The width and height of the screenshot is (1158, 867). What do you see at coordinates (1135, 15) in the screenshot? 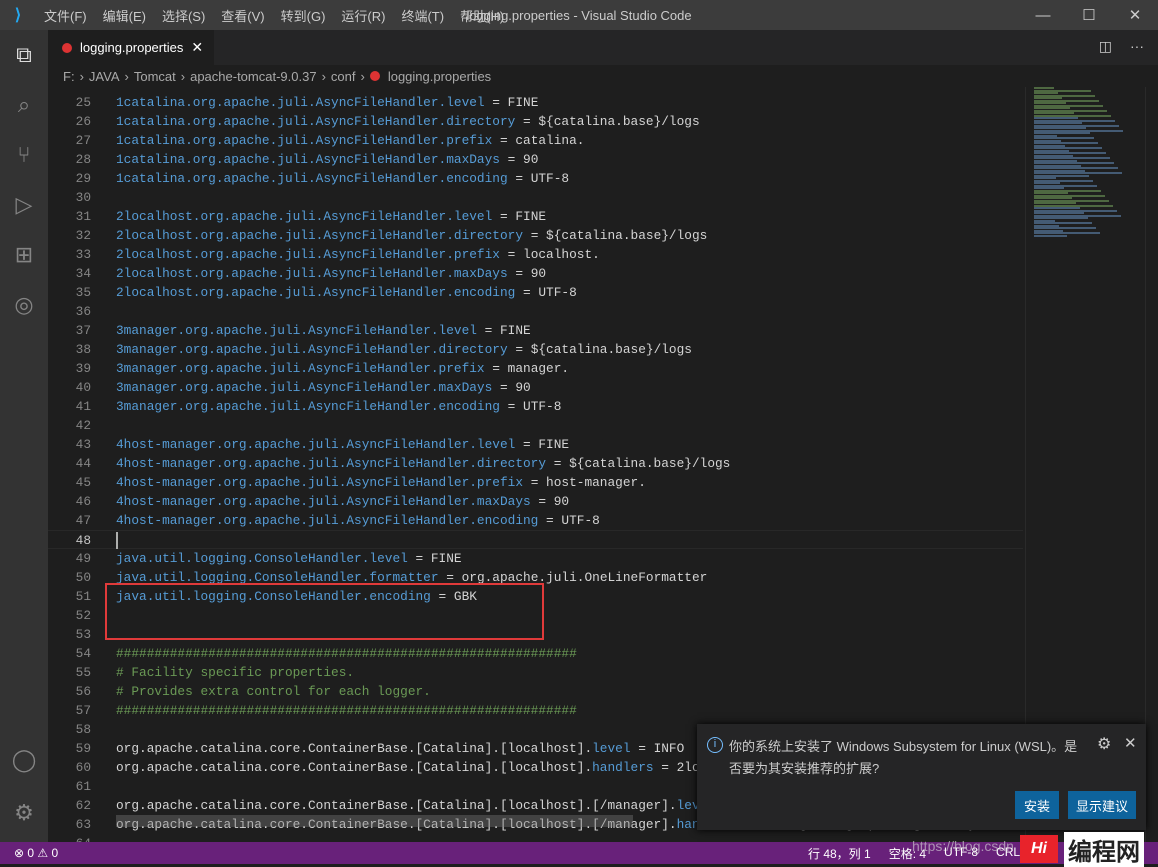
I see `close-window-button: ✕` at bounding box center [1135, 15].